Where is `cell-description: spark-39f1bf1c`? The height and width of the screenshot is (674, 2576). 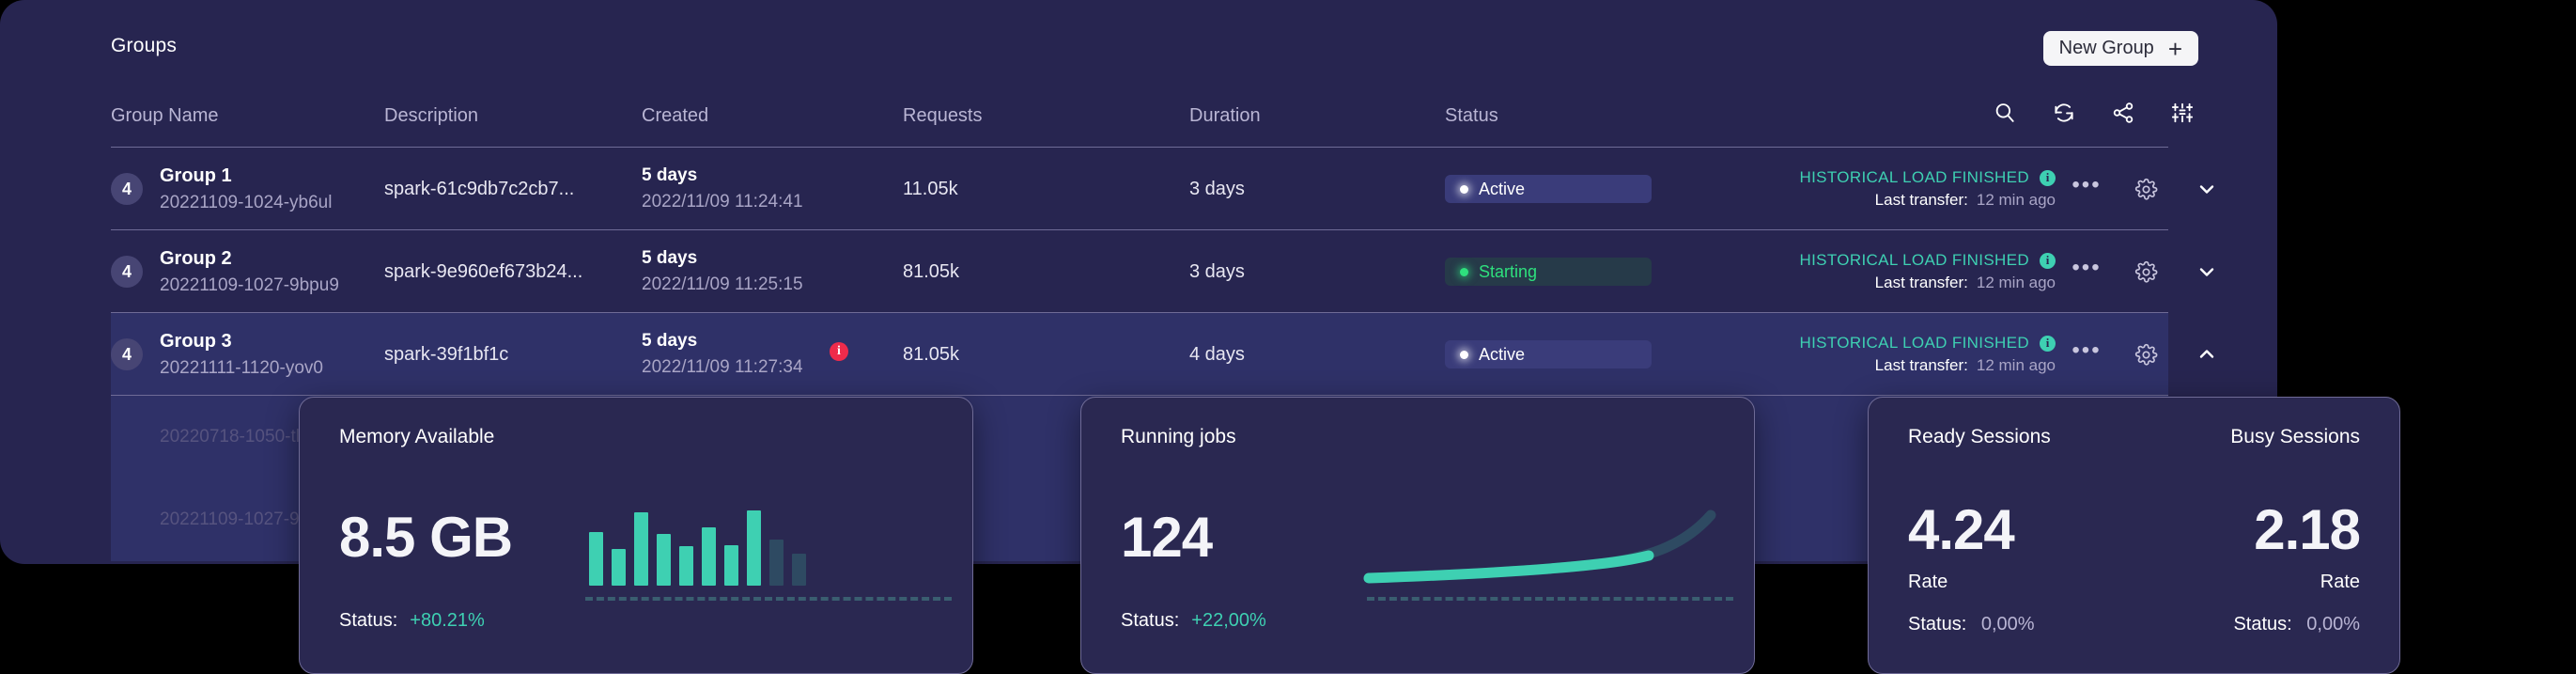
cell-description: spark-39f1bf1c is located at coordinates (447, 354).